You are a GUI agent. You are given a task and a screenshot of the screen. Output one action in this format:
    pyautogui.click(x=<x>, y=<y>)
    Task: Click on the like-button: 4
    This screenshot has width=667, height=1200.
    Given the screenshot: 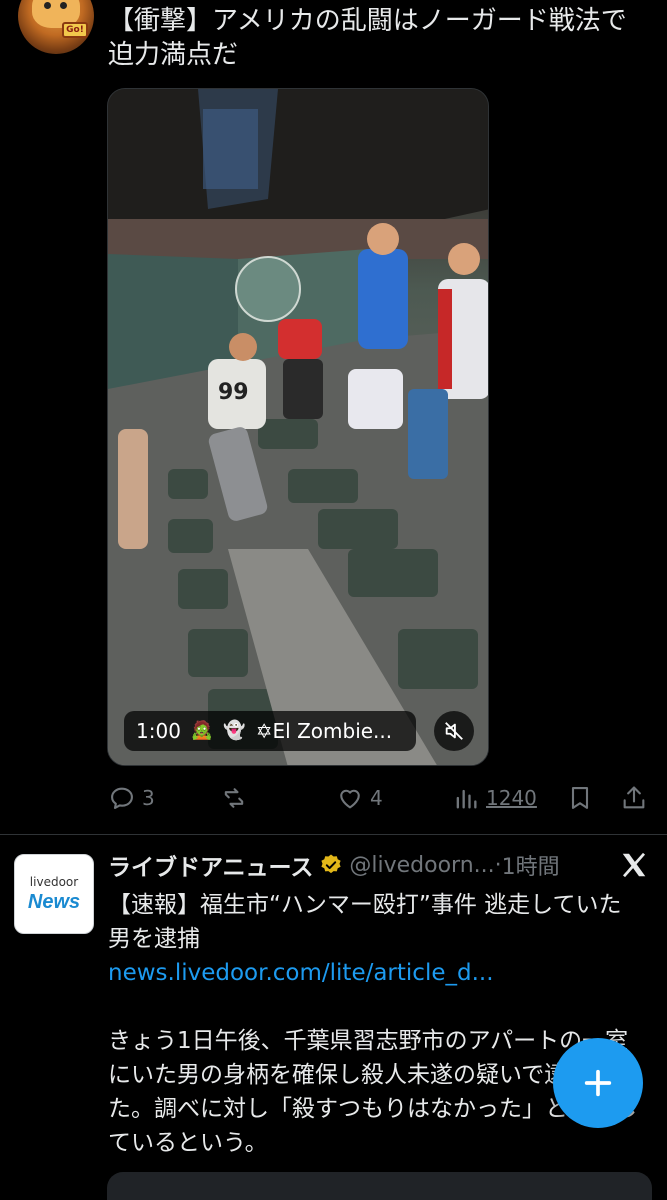 What is the action you would take?
    pyautogui.click(x=359, y=798)
    